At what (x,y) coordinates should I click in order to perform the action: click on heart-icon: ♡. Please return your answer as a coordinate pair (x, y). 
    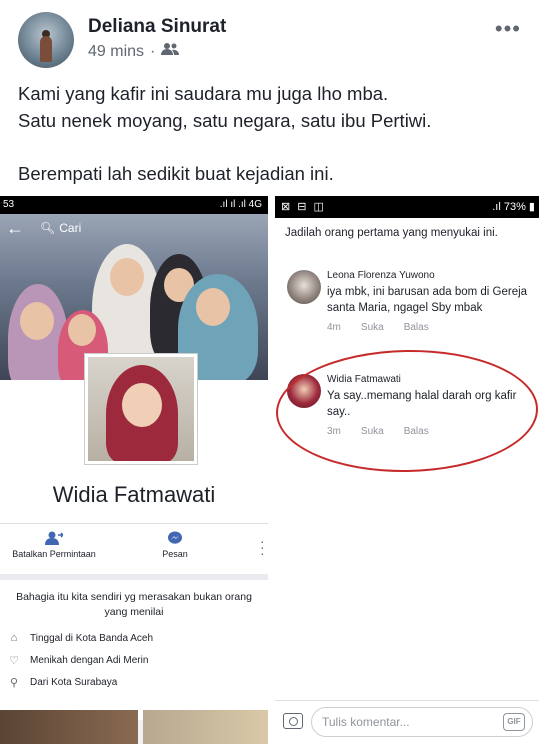
    Looking at the image, I should click on (14, 661).